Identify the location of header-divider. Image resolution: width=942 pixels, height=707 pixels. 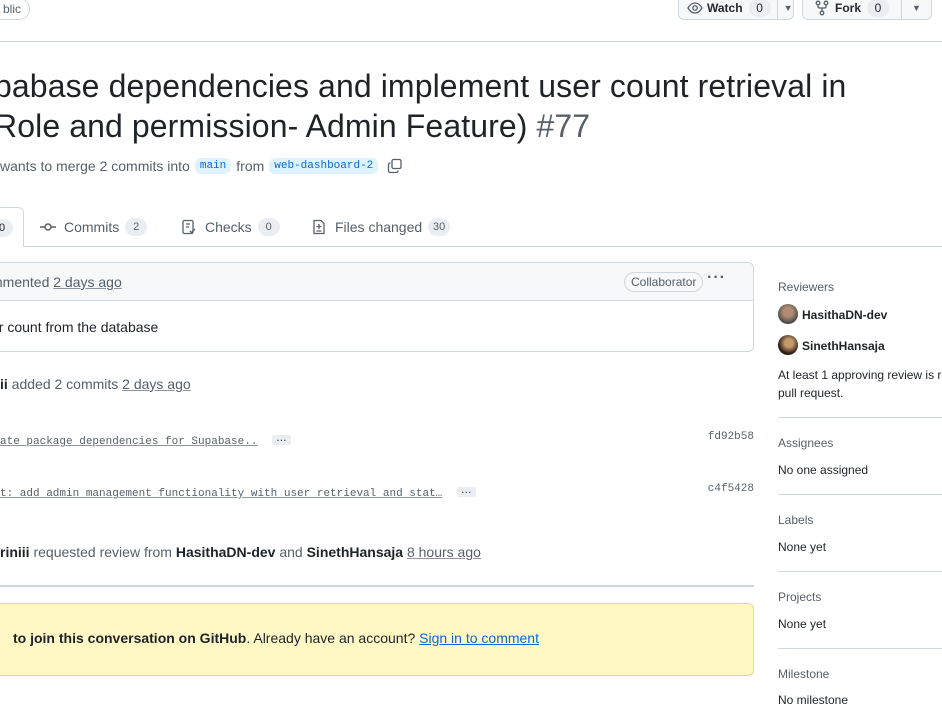
(471, 41).